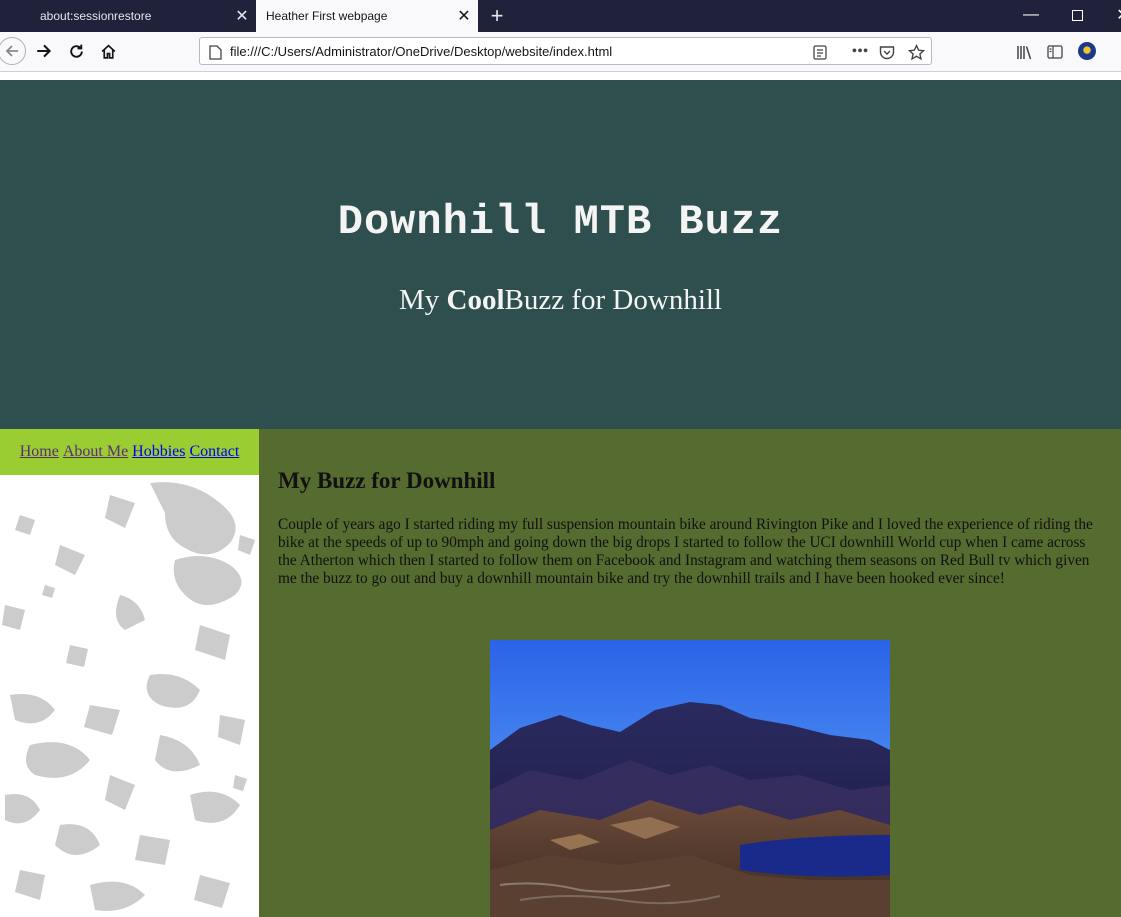 This screenshot has height=917, width=1121. I want to click on page-icon, so click(215, 52).